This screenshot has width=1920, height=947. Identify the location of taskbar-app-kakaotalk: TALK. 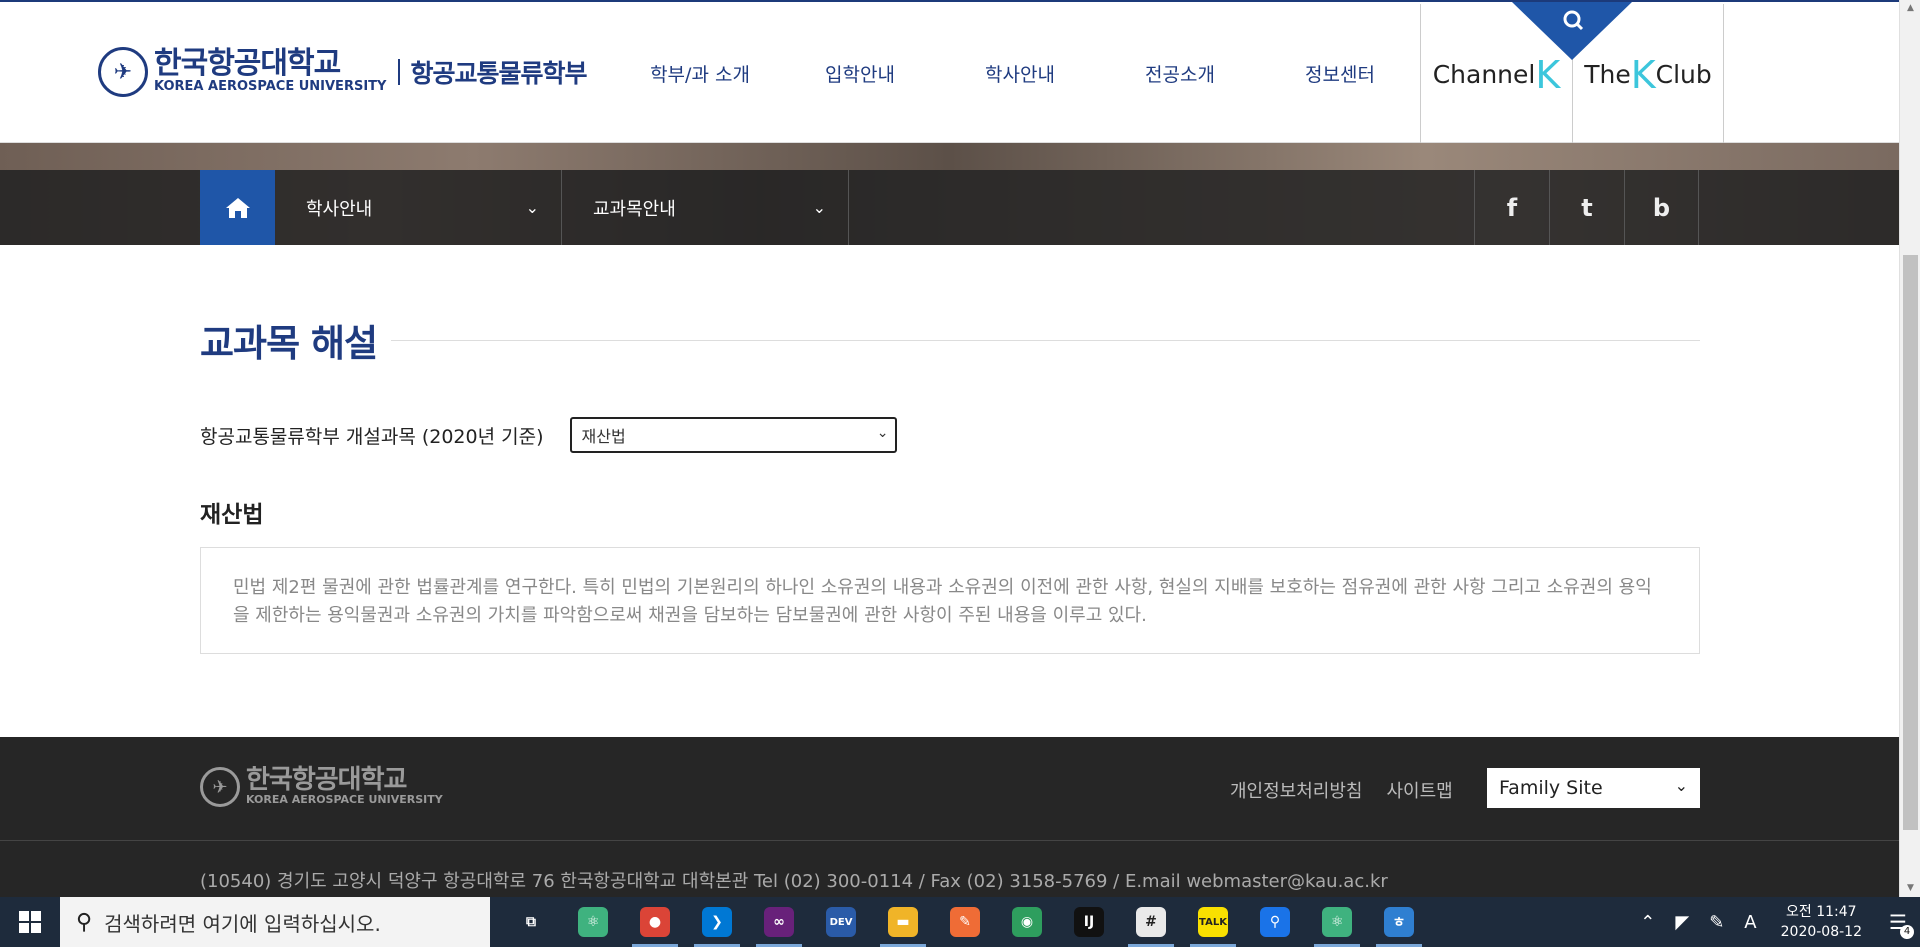
(1213, 922).